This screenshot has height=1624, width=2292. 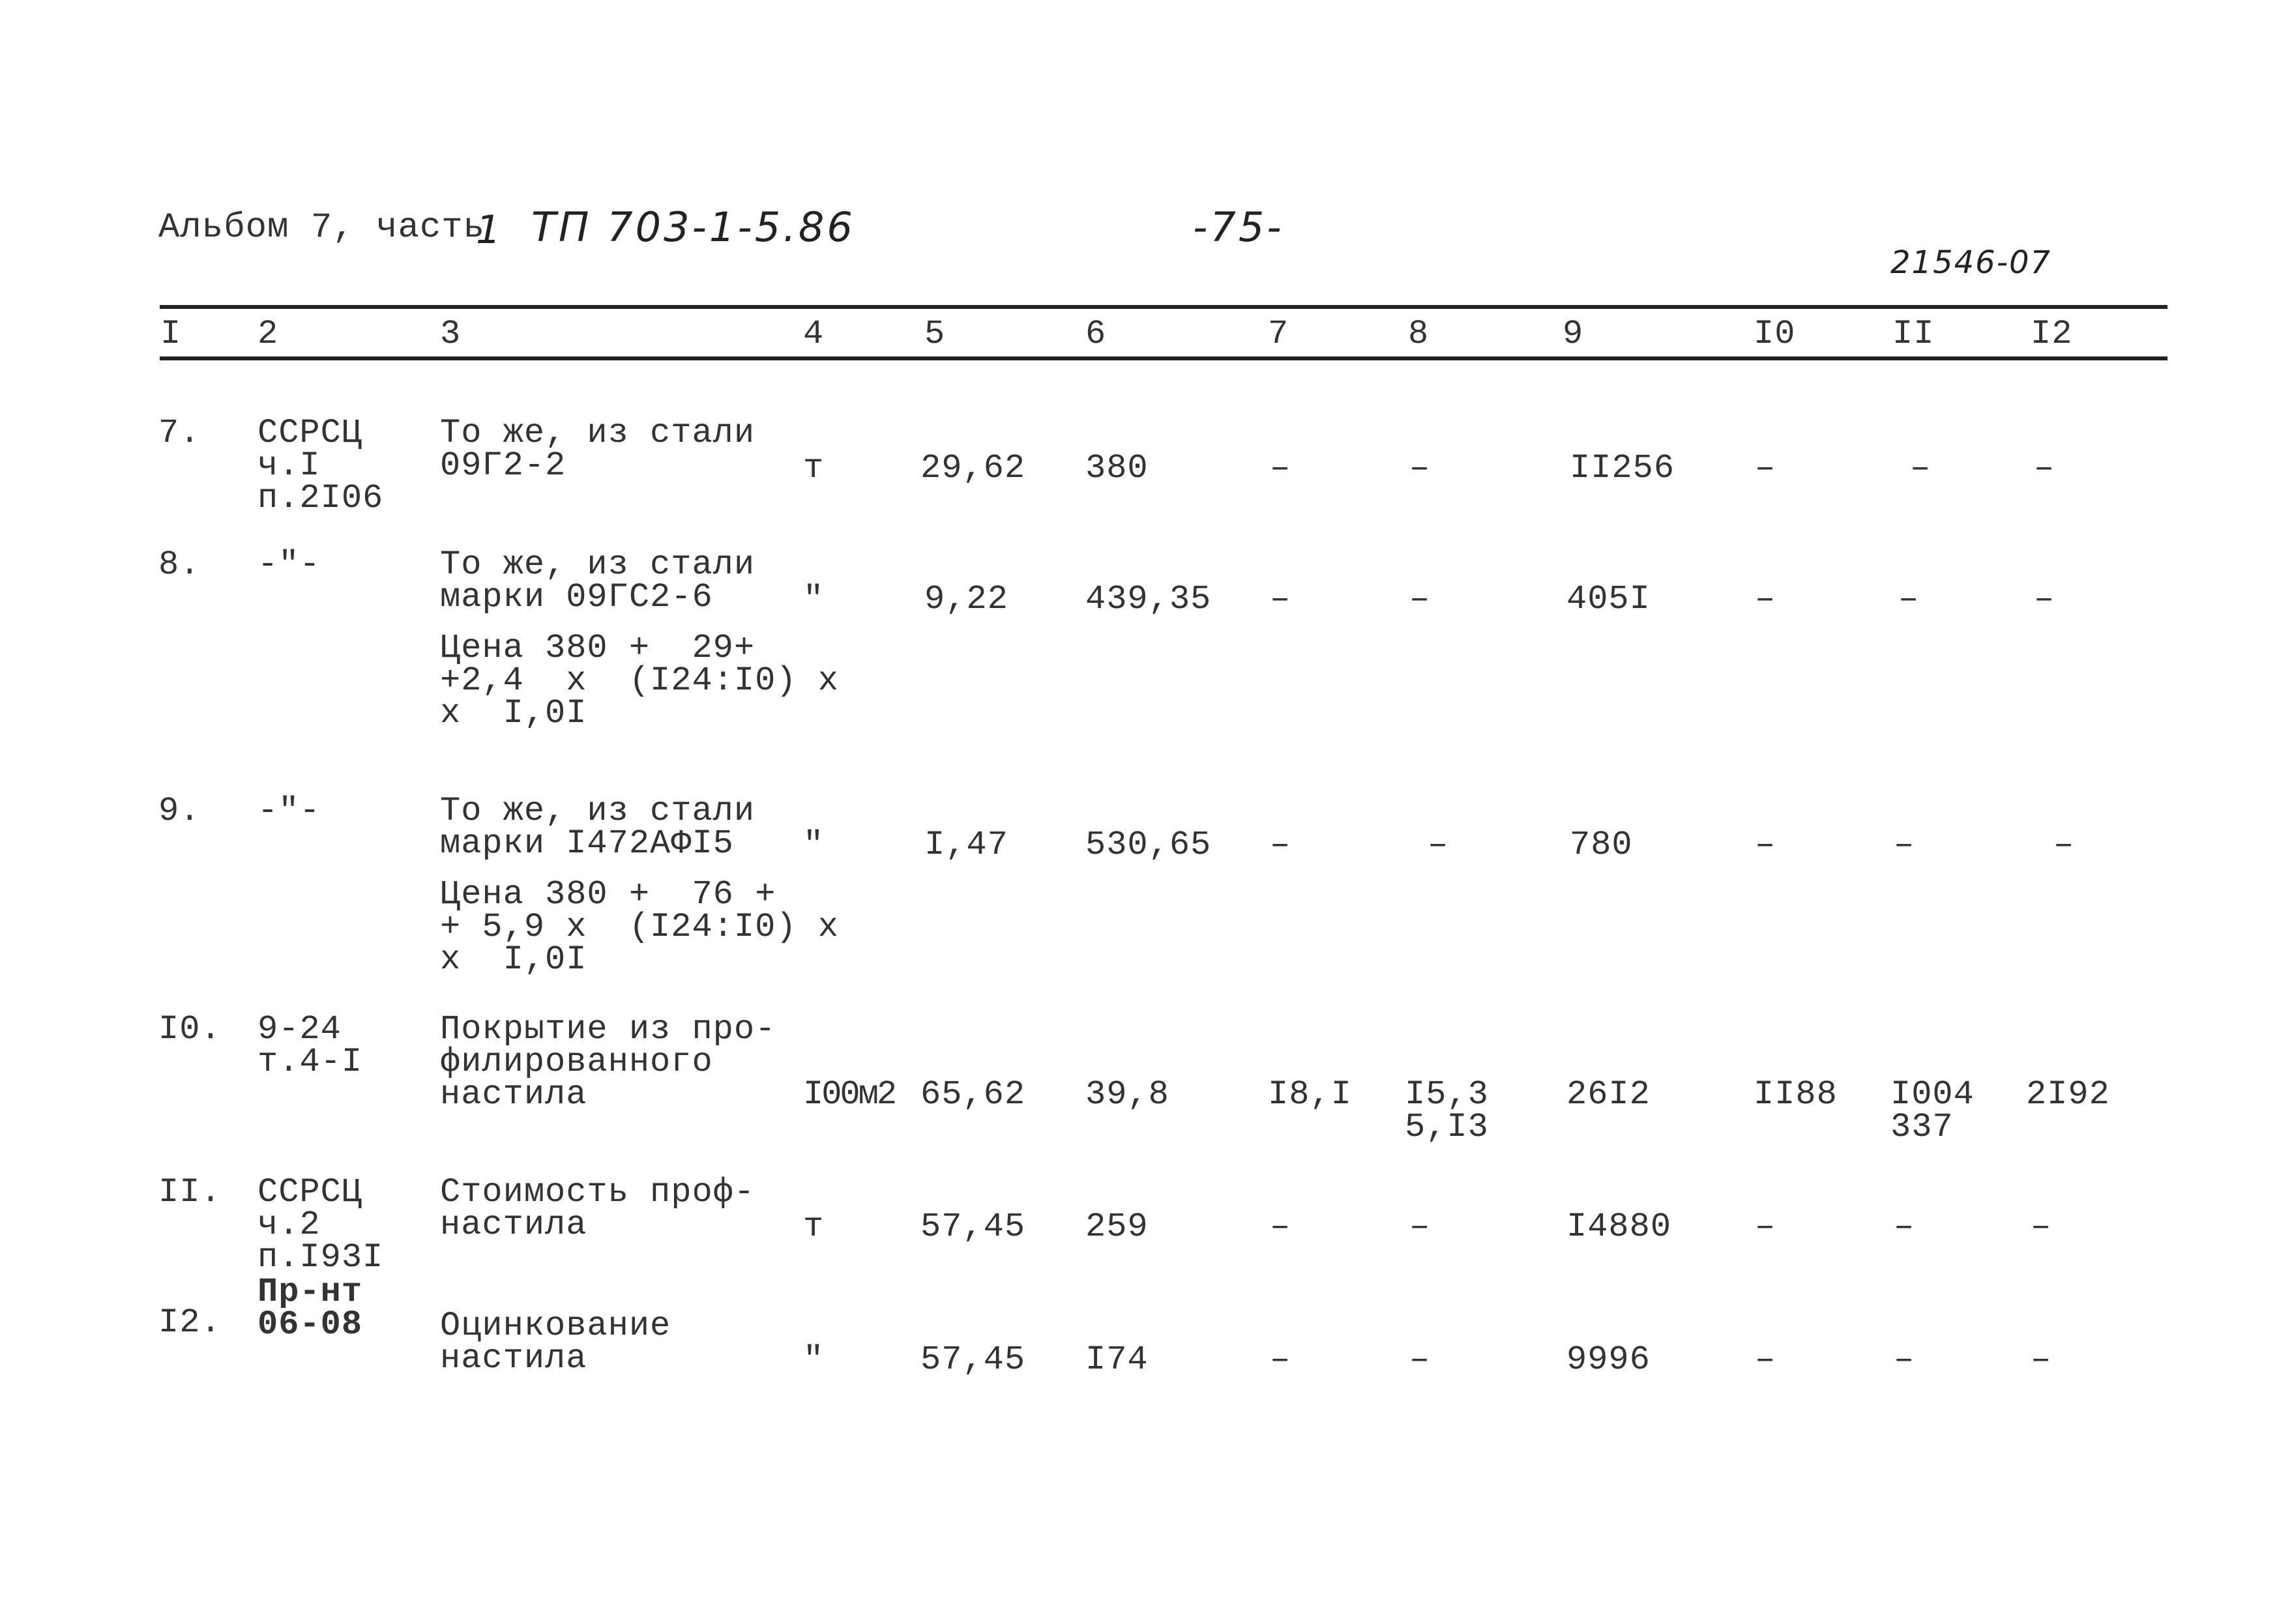 What do you see at coordinates (322, 228) in the screenshot?
I see `album-label: Альбом 7, часть` at bounding box center [322, 228].